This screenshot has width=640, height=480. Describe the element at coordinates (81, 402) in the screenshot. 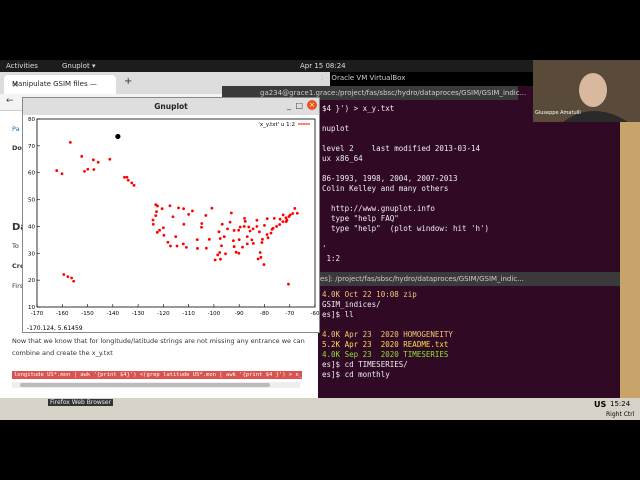

I see `firefox-taskbar-item: Firefox Web Browser` at that location.